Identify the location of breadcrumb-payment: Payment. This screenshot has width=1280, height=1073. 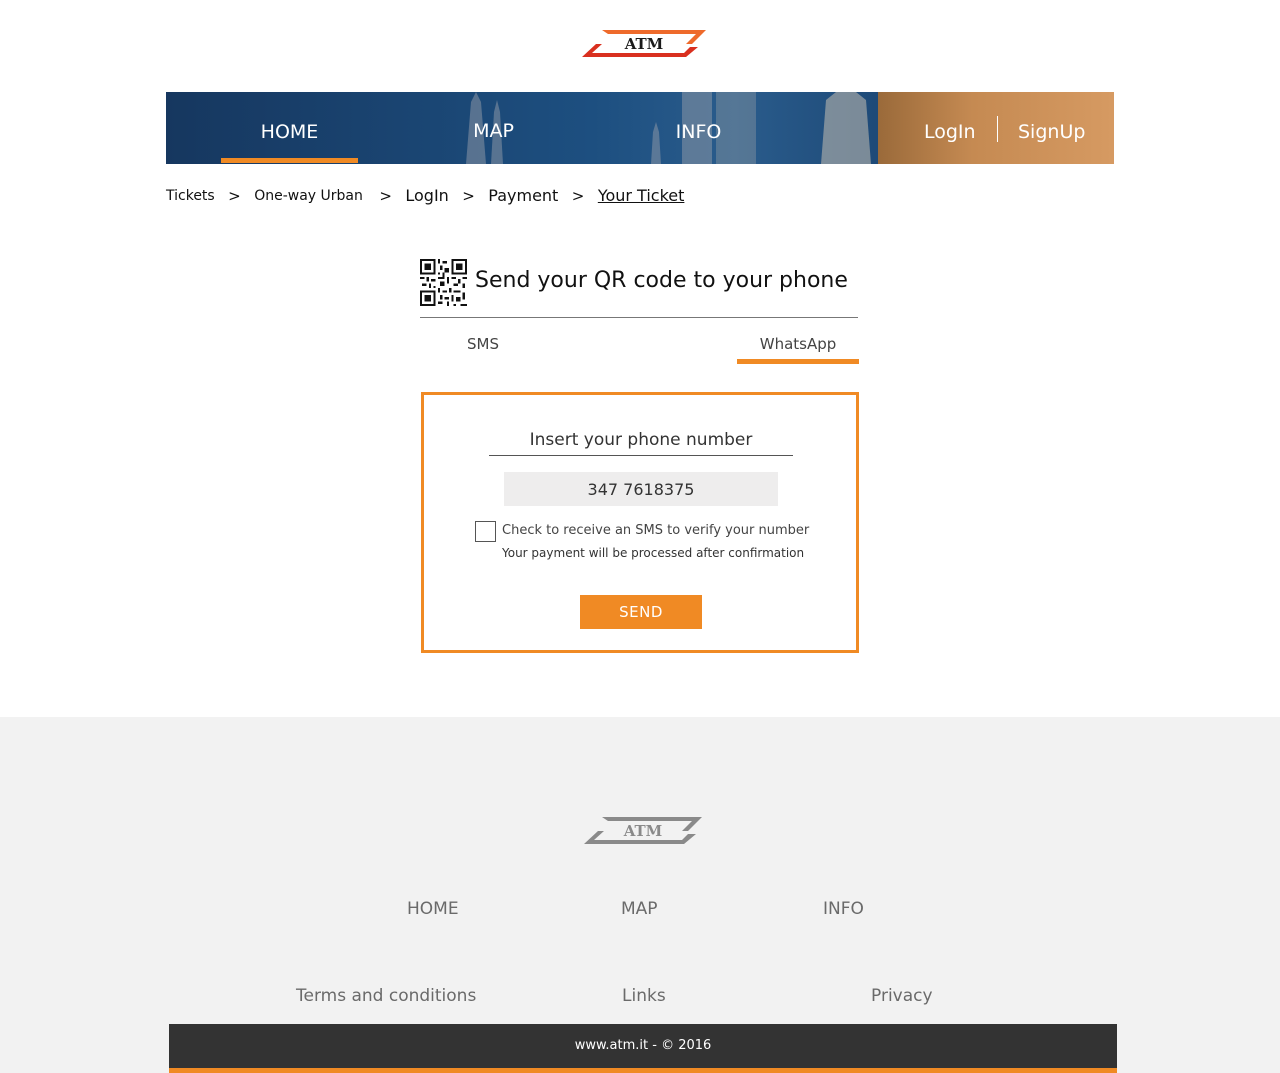
(523, 195).